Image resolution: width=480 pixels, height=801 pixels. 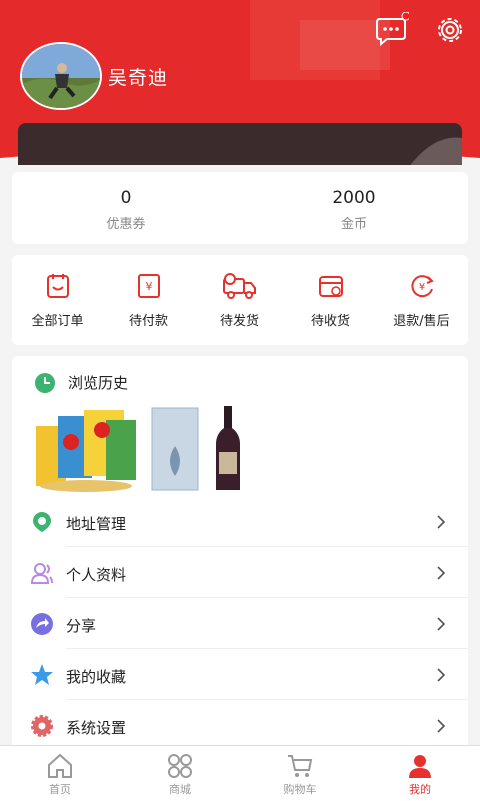 What do you see at coordinates (353, 224) in the screenshot?
I see `coin-label: 金币` at bounding box center [353, 224].